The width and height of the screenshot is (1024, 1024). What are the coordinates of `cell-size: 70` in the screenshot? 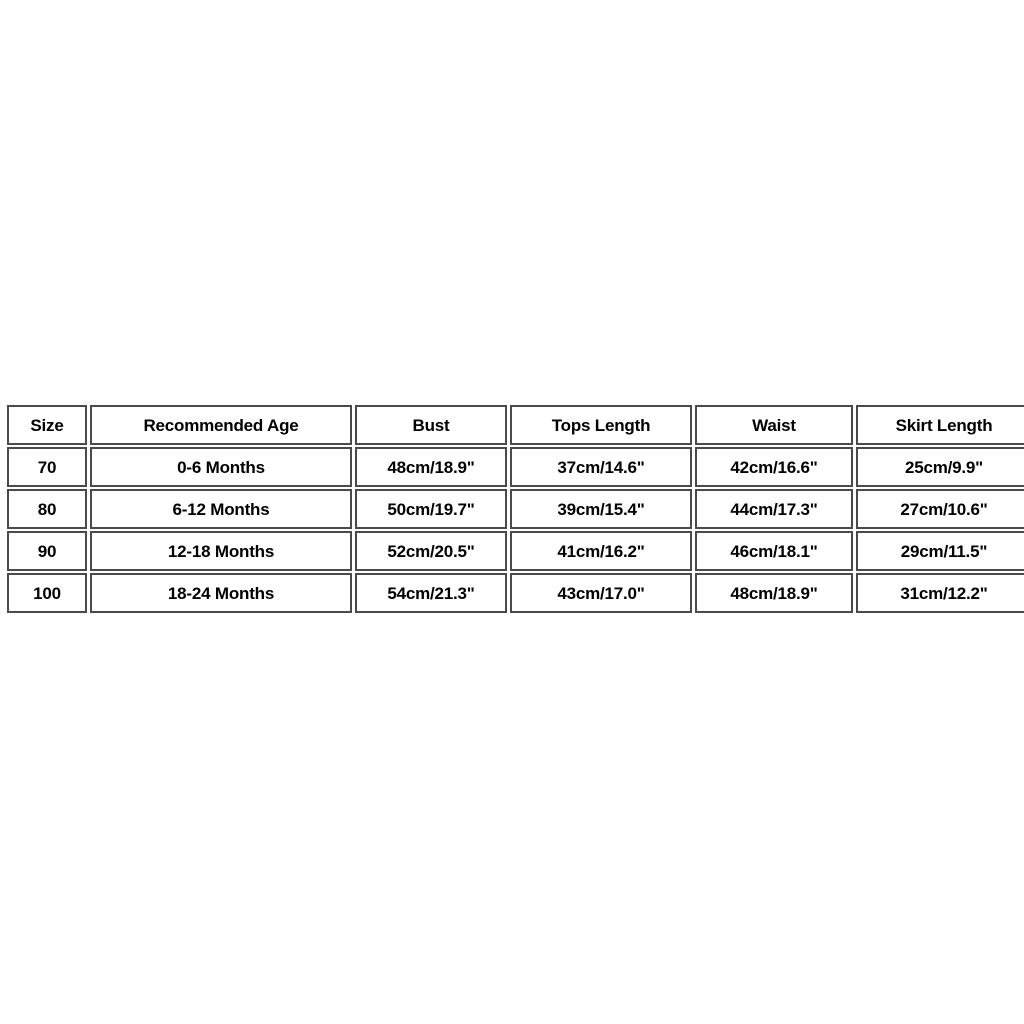 It's located at (47, 467).